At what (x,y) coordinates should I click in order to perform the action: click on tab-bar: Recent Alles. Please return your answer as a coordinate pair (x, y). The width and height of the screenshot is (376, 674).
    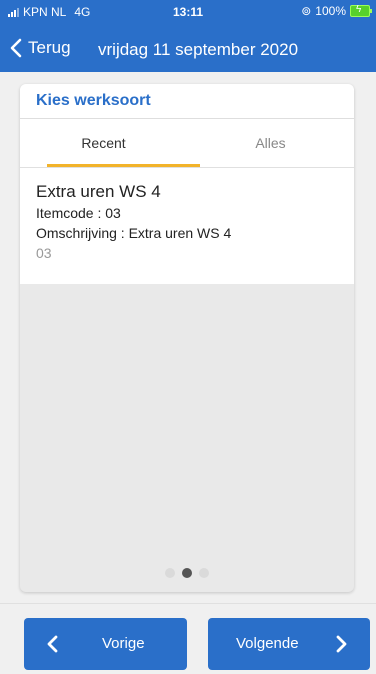
    Looking at the image, I should click on (187, 143).